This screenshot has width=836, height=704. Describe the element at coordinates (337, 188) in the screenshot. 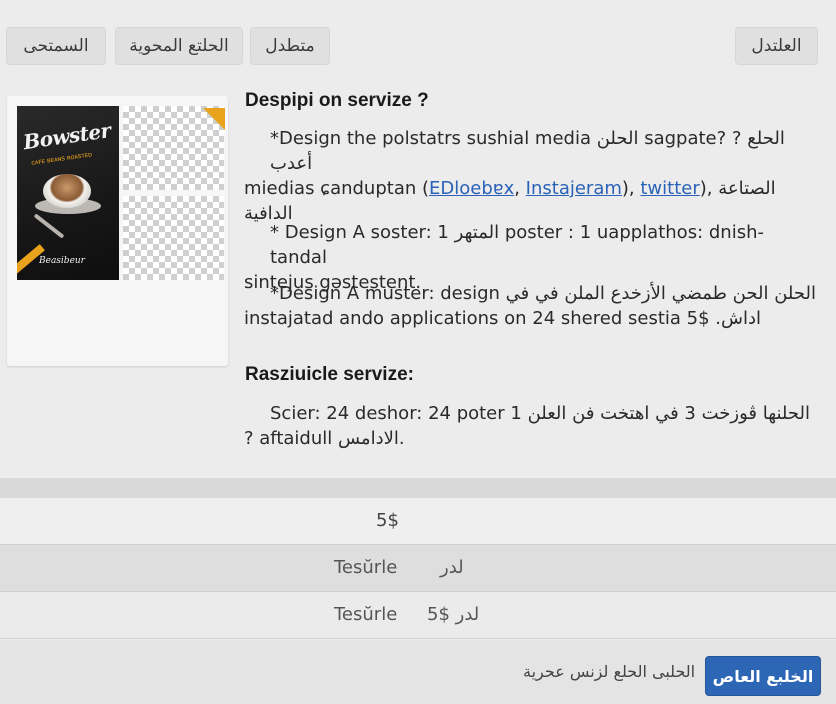

I see `text-span: miedias ɕanduptan (` at that location.